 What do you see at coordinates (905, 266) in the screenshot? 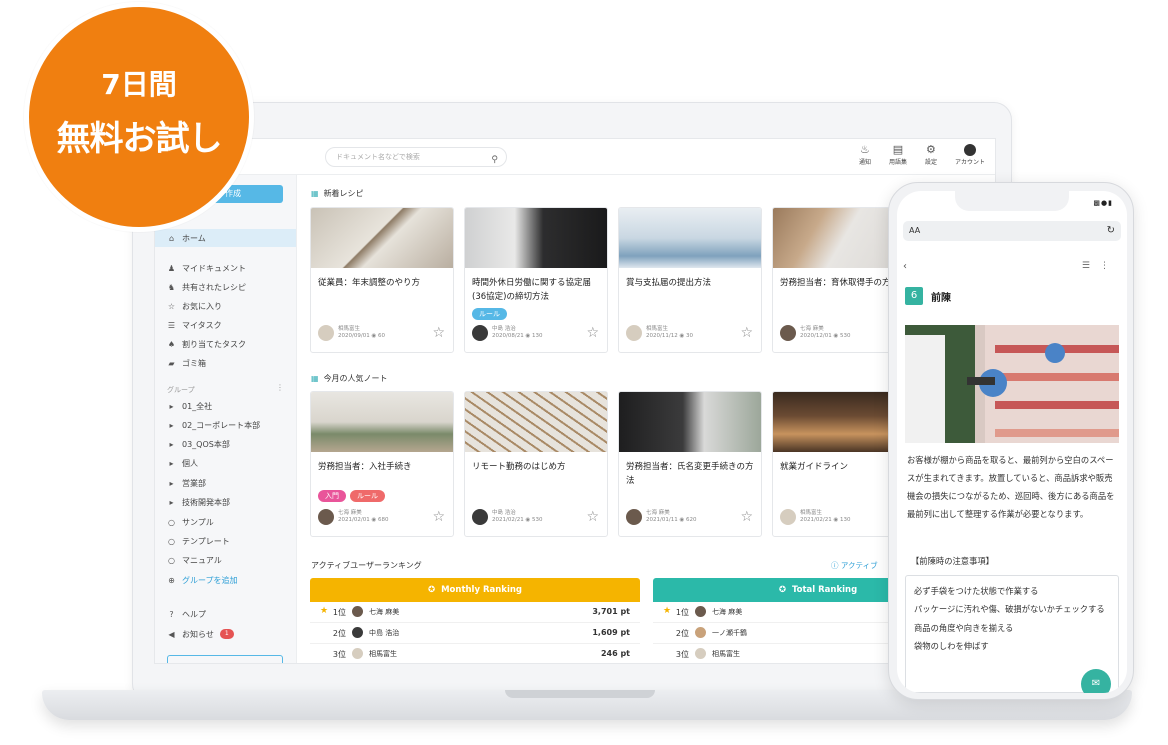
I see `back-chevron-icon: ‹` at bounding box center [905, 266].